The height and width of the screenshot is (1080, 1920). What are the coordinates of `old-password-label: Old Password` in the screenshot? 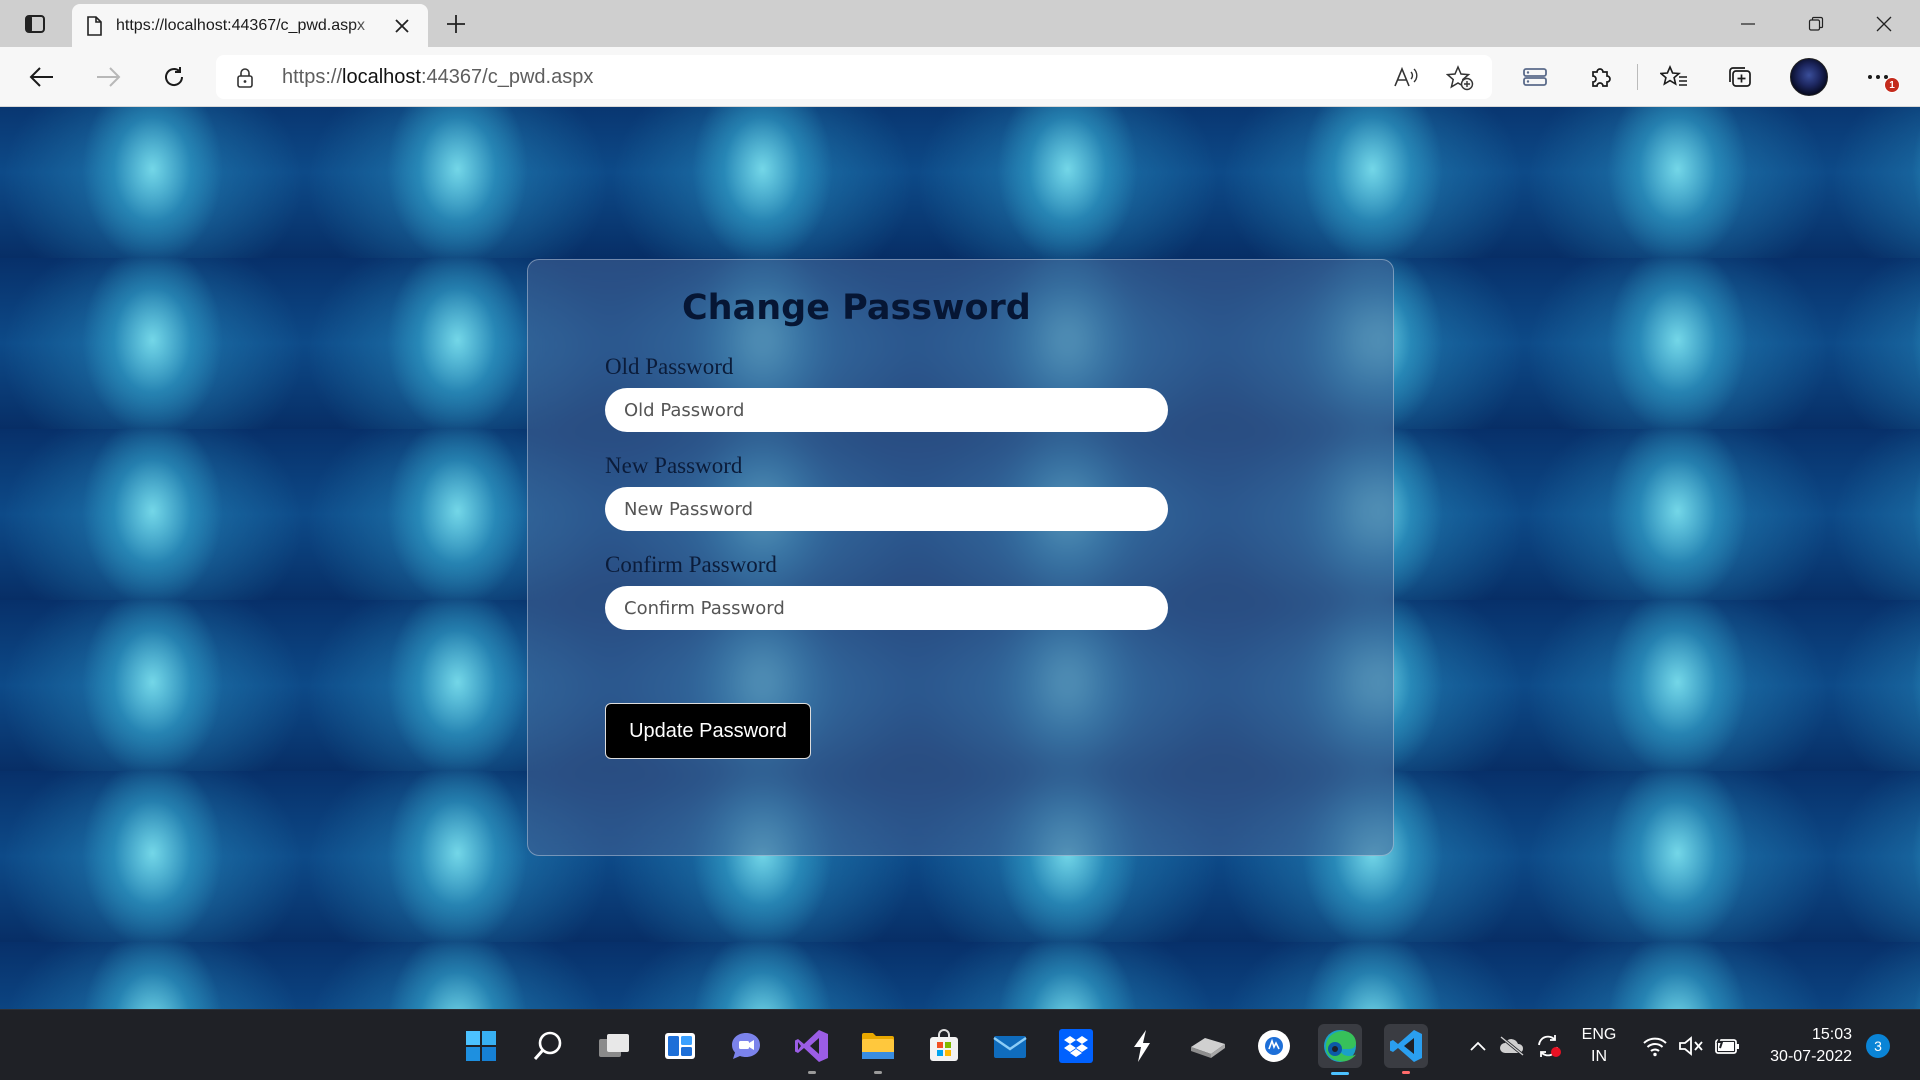 It's located at (669, 366).